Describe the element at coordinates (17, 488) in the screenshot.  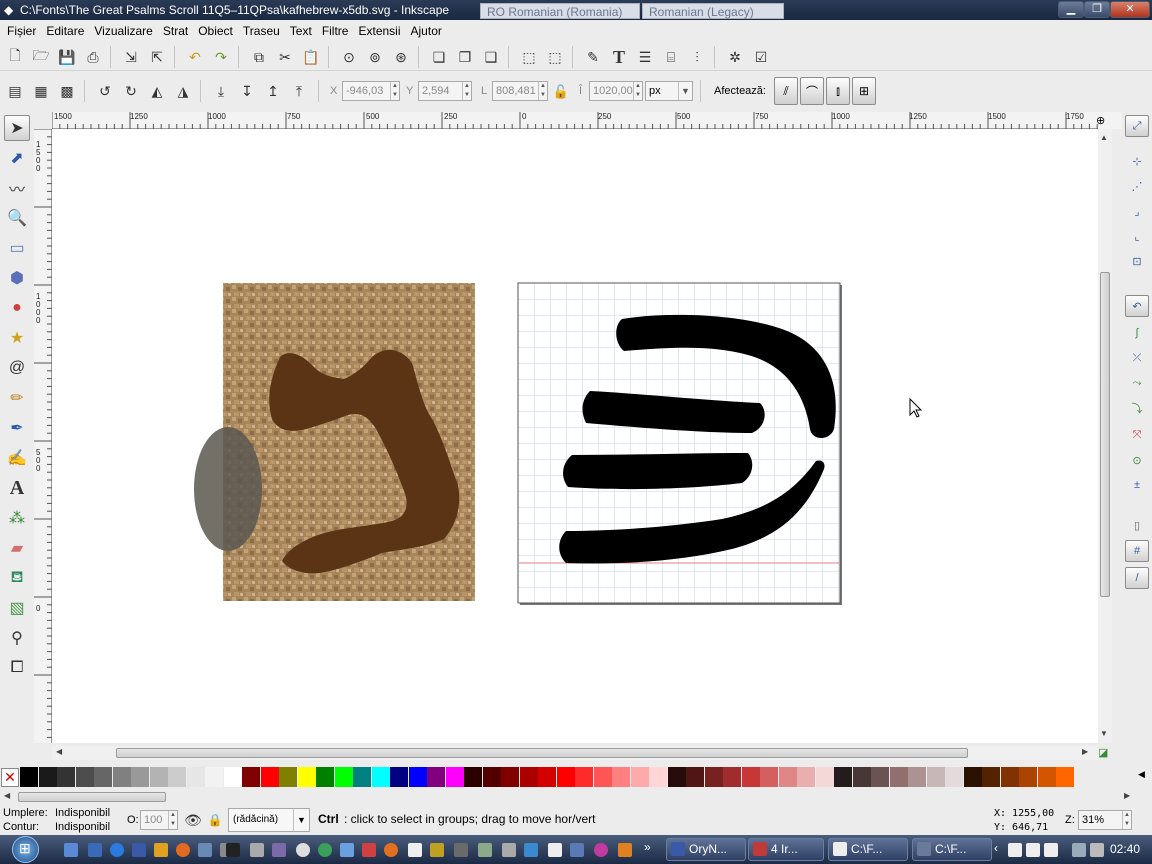
I see `text-tool-icon: A` at that location.